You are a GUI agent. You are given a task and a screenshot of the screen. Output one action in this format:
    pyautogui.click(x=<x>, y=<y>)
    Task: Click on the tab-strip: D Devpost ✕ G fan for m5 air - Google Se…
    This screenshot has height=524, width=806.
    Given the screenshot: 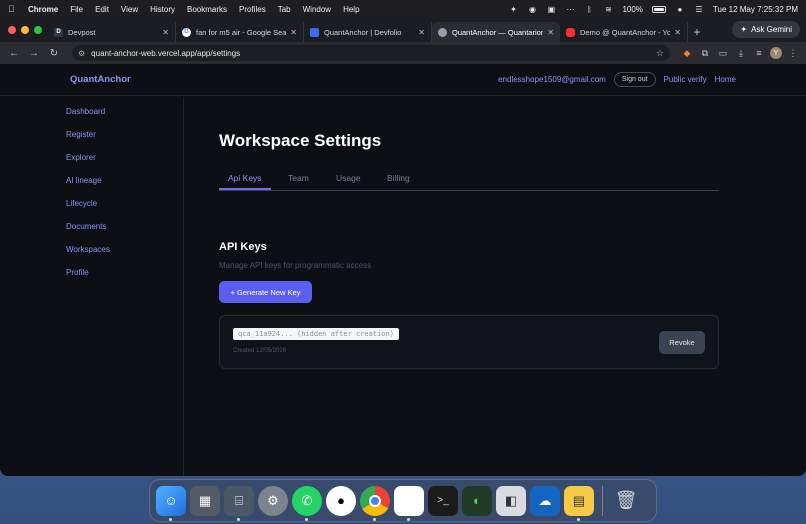 What is the action you would take?
    pyautogui.click(x=403, y=30)
    